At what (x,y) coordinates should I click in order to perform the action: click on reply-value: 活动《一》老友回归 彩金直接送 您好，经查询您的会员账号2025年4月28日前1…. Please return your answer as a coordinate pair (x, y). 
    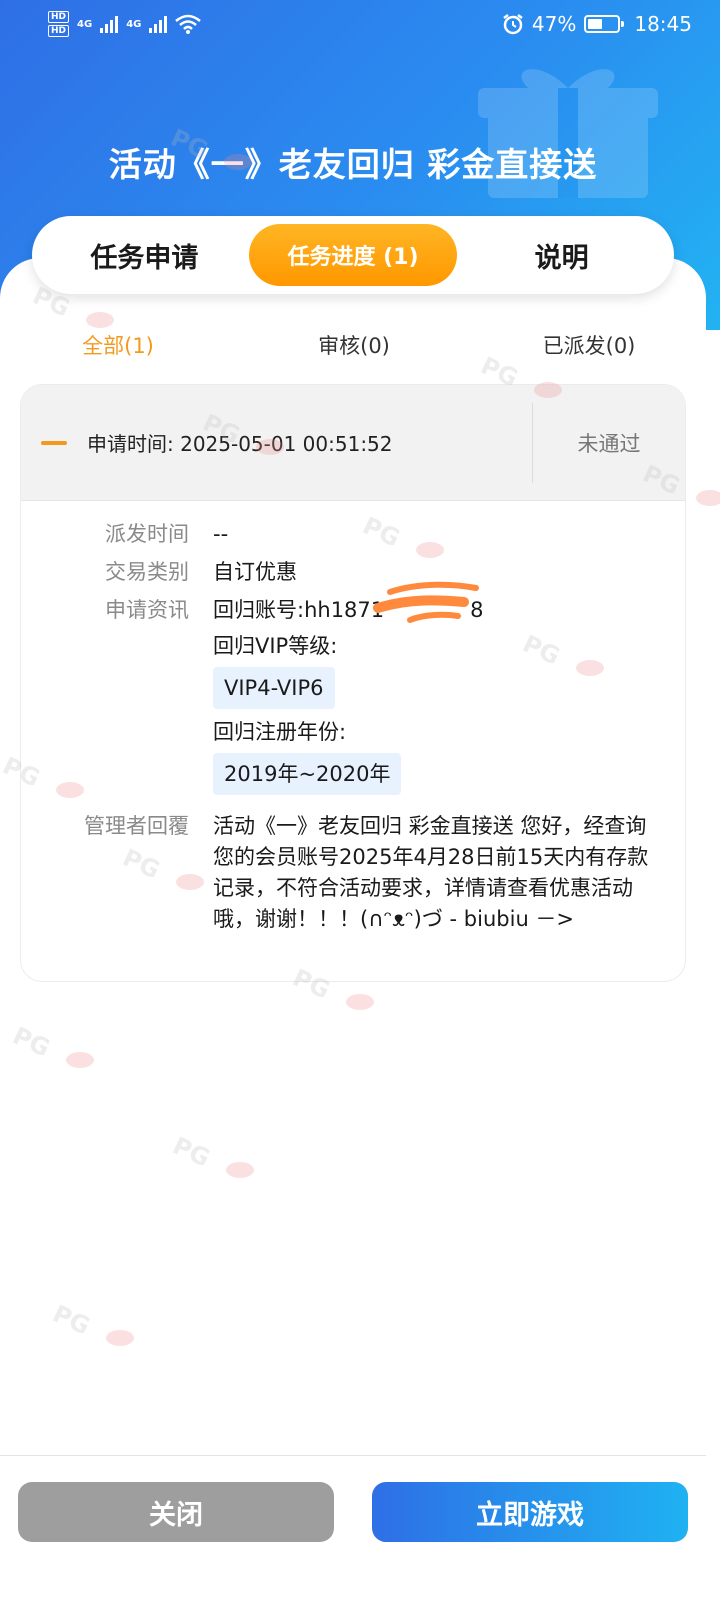
    Looking at the image, I should click on (431, 872).